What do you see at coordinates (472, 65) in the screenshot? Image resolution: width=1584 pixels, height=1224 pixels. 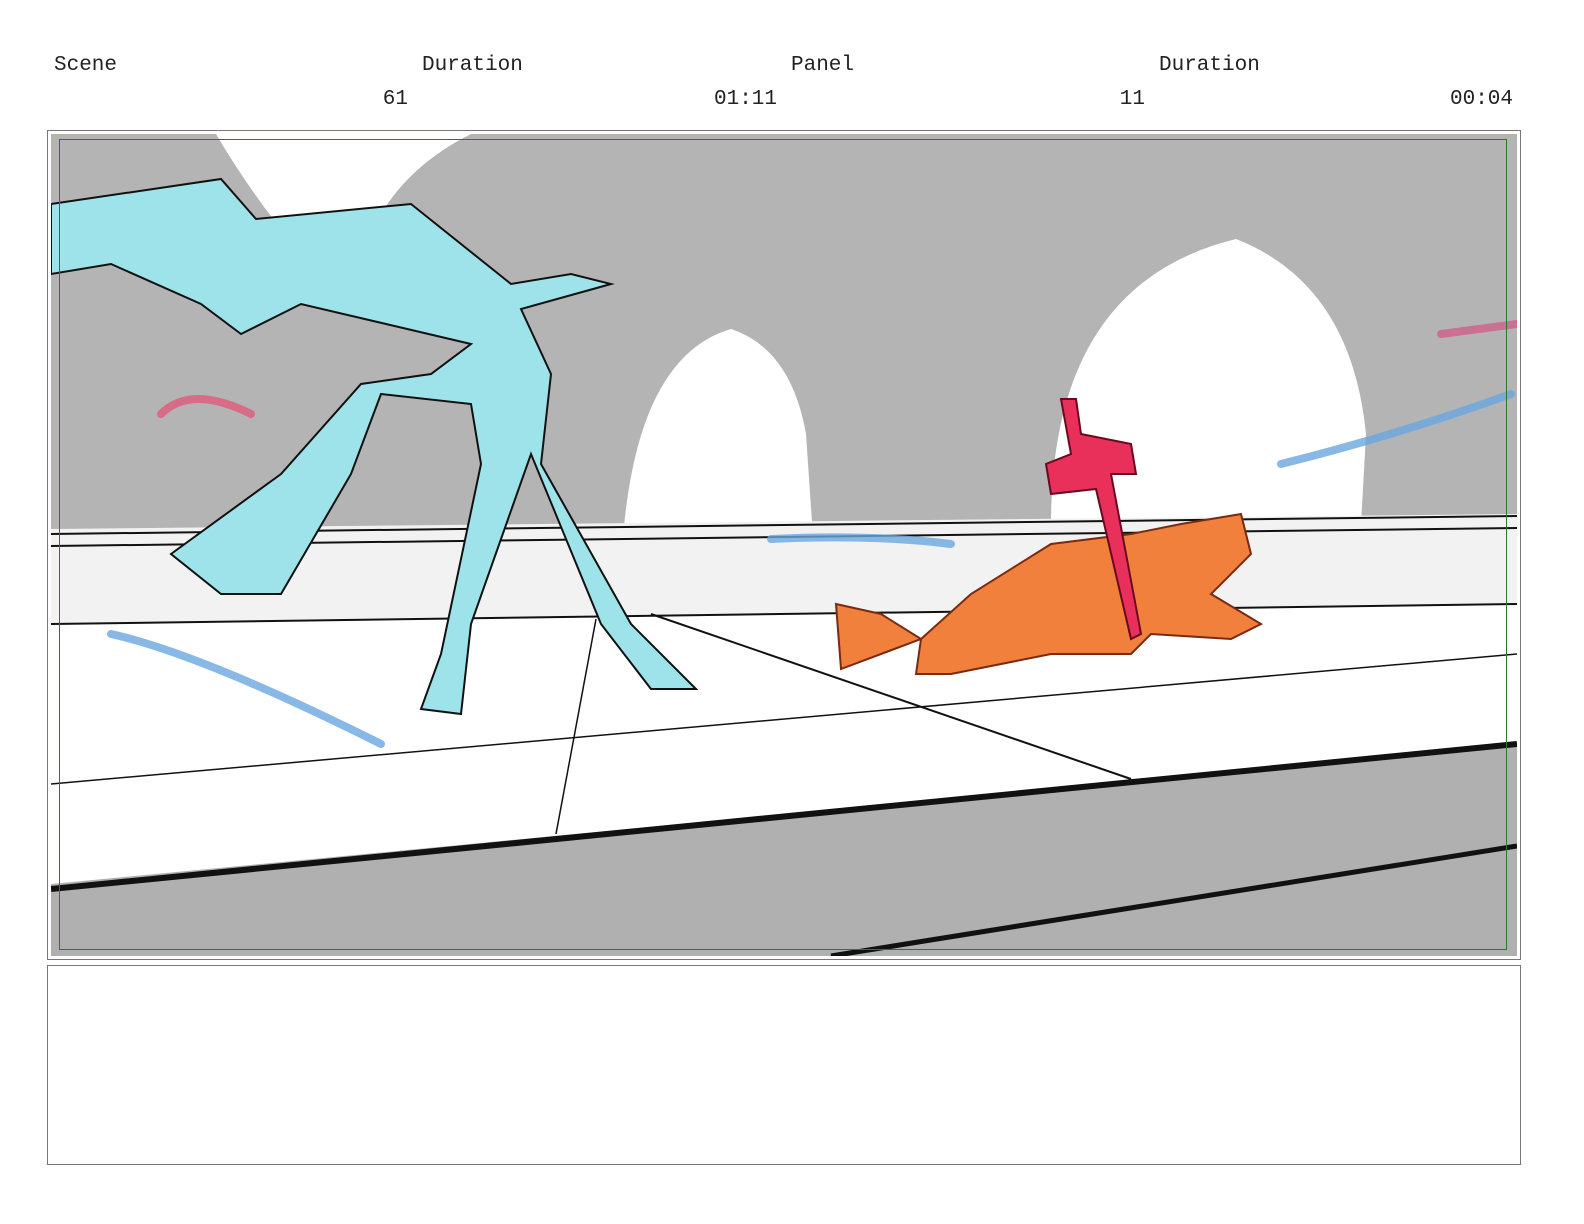 I see `scene-duration-label: Duration` at bounding box center [472, 65].